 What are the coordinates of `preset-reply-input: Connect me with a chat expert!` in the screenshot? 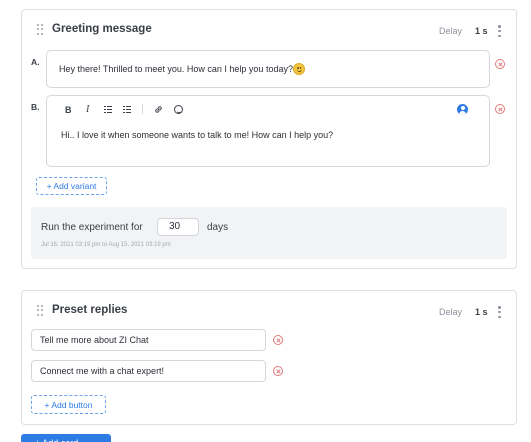 It's located at (148, 371).